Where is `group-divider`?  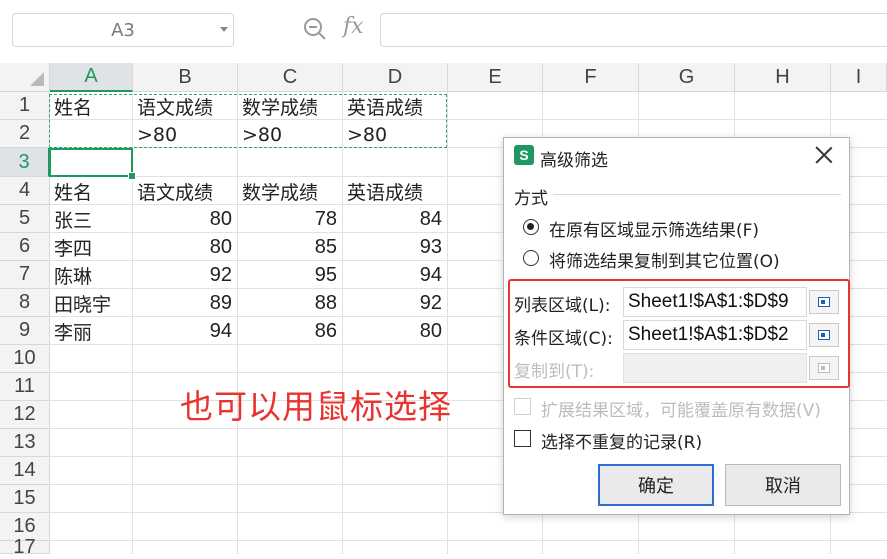 group-divider is located at coordinates (697, 194).